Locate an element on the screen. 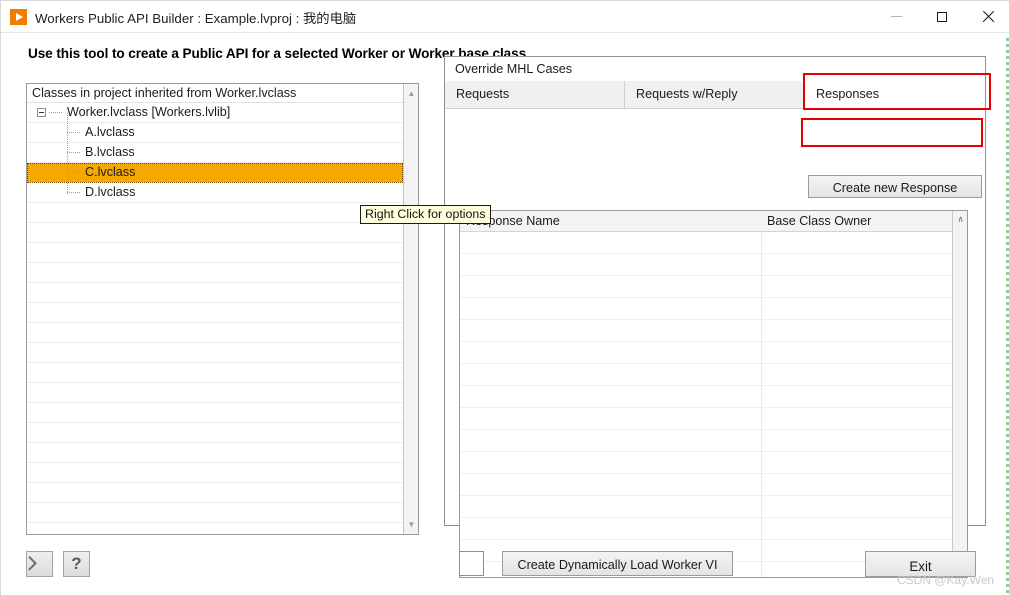 The width and height of the screenshot is (1010, 596). tree-row-label: A.lvclass is located at coordinates (110, 132).